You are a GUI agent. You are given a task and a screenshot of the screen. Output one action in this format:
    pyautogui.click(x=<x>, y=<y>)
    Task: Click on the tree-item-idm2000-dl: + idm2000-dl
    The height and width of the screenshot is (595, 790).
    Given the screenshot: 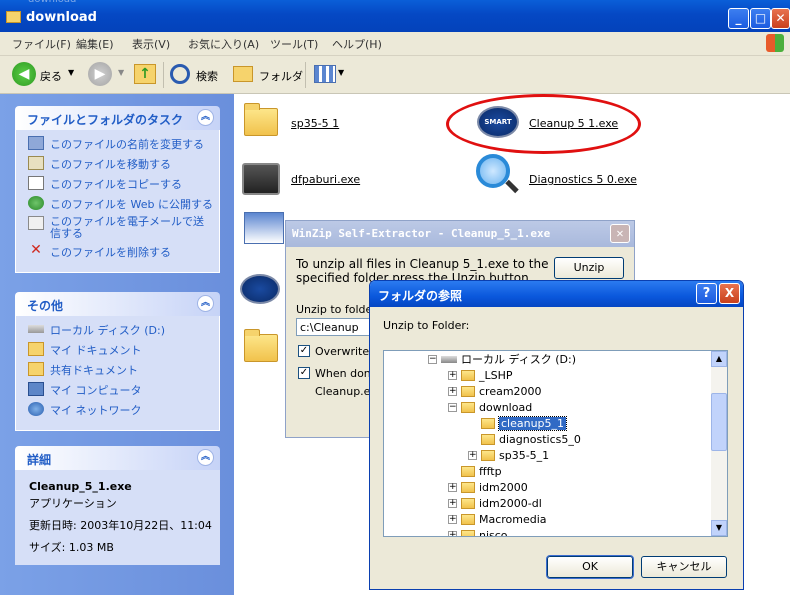 What is the action you would take?
    pyautogui.click(x=495, y=503)
    